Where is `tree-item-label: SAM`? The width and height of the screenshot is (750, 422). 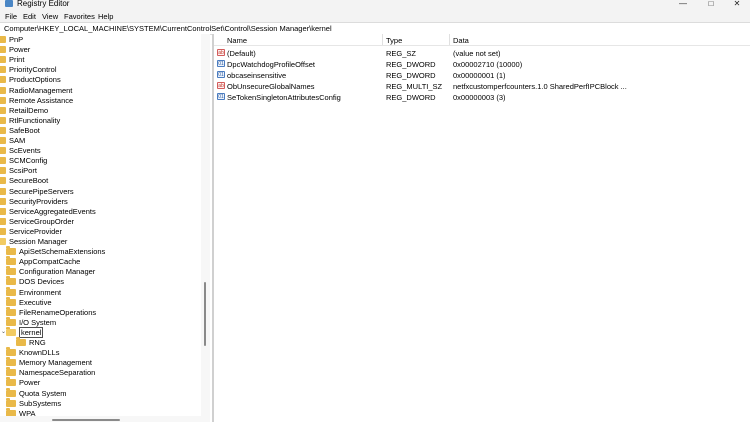 tree-item-label: SAM is located at coordinates (17, 140).